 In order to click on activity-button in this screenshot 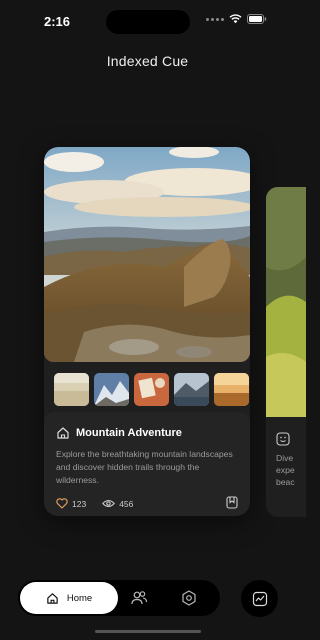, I will do `click(259, 598)`.